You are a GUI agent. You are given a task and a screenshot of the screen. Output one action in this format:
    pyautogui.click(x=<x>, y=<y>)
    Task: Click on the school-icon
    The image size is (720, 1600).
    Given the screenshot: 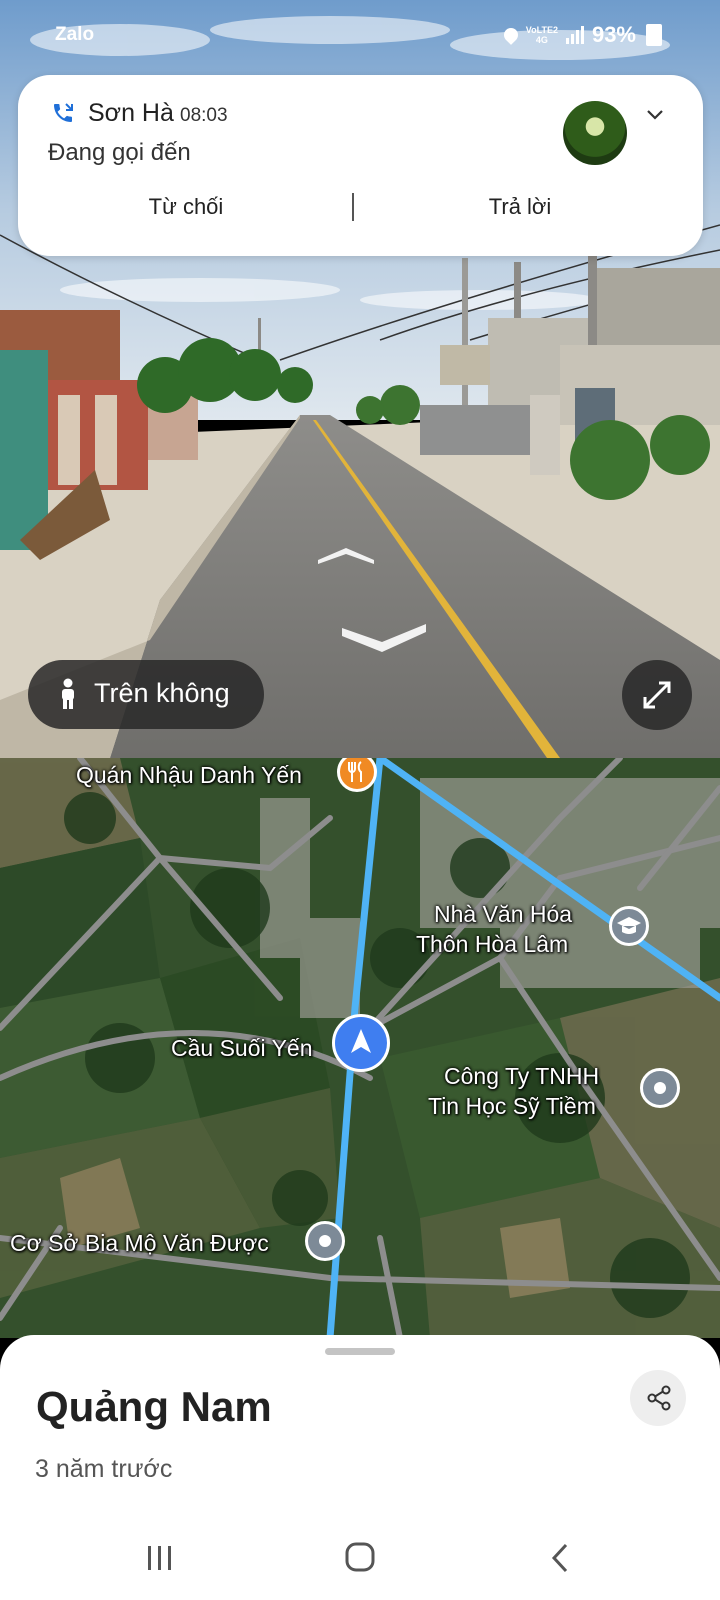 What is the action you would take?
    pyautogui.click(x=629, y=926)
    